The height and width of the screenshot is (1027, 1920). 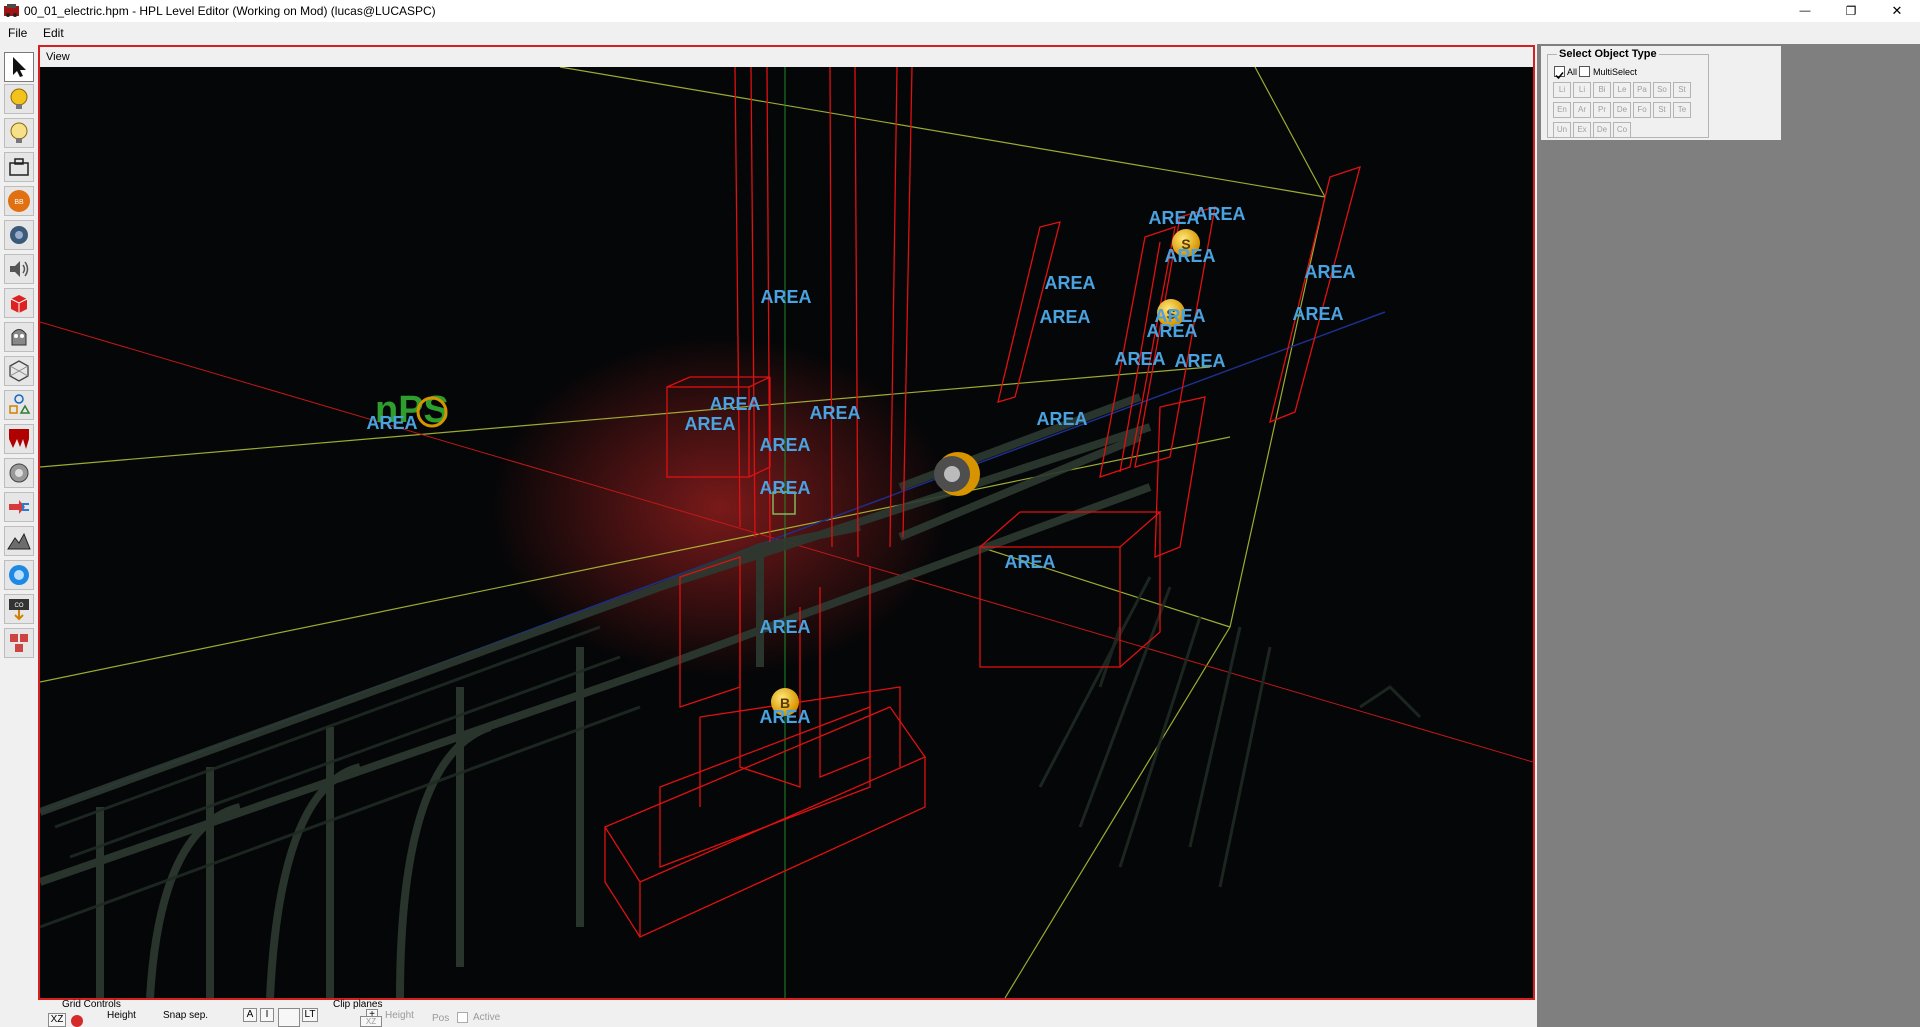 I want to click on tool-particle, so click(x=19, y=235).